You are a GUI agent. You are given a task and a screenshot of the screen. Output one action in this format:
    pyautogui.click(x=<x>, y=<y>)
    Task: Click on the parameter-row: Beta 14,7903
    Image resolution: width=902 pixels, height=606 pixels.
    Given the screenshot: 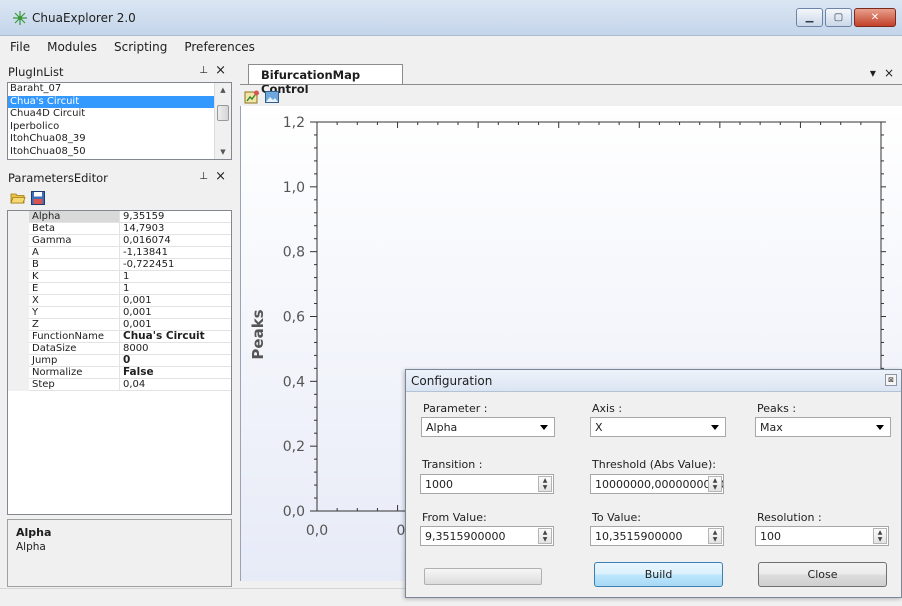 What is the action you would take?
    pyautogui.click(x=119, y=229)
    